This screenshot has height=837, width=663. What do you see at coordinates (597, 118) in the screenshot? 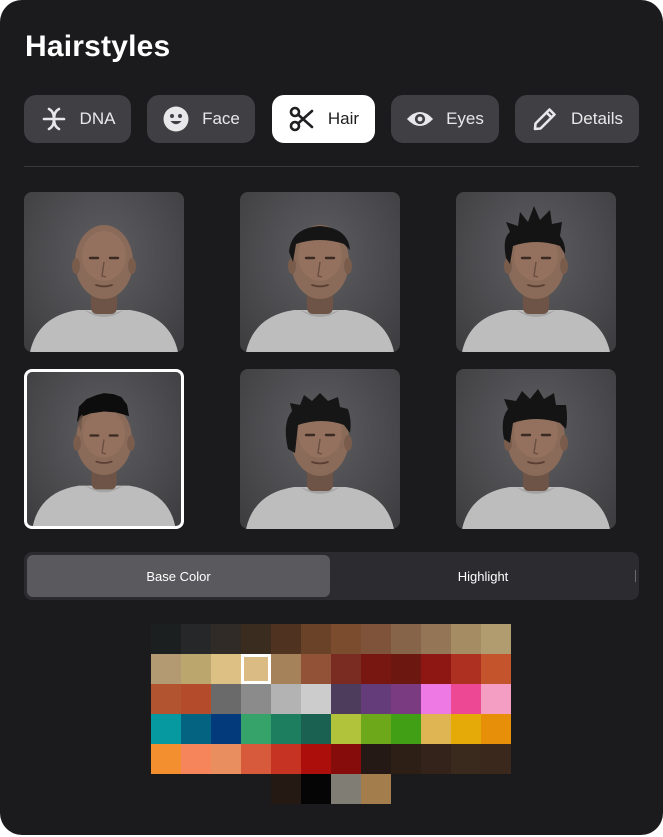
I see `tab-label-details: Details` at bounding box center [597, 118].